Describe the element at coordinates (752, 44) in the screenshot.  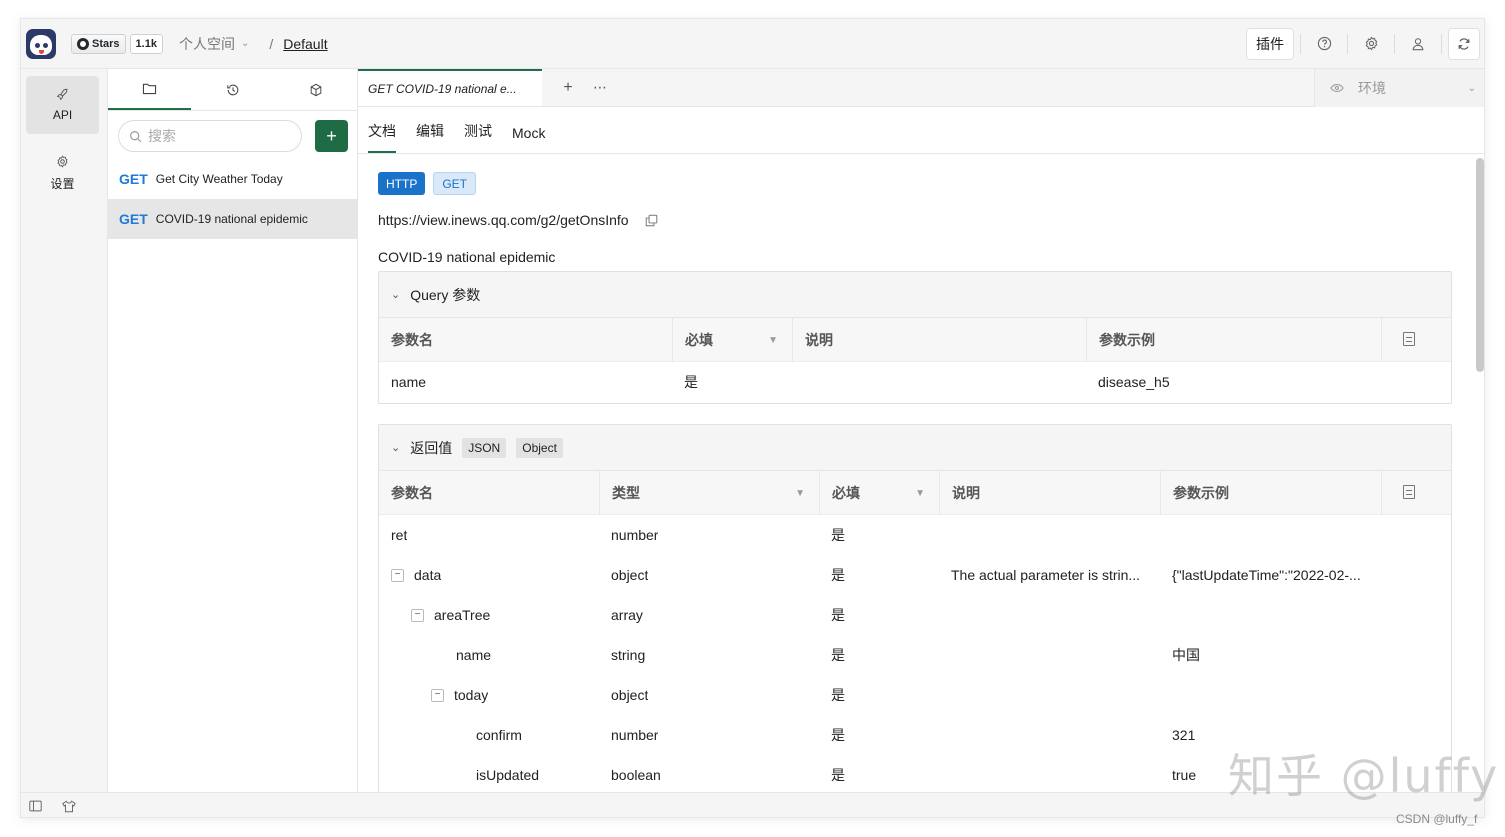
I see `top-bar: Stars 1.1k 个人空间 ⌄ / Default 插件` at that location.